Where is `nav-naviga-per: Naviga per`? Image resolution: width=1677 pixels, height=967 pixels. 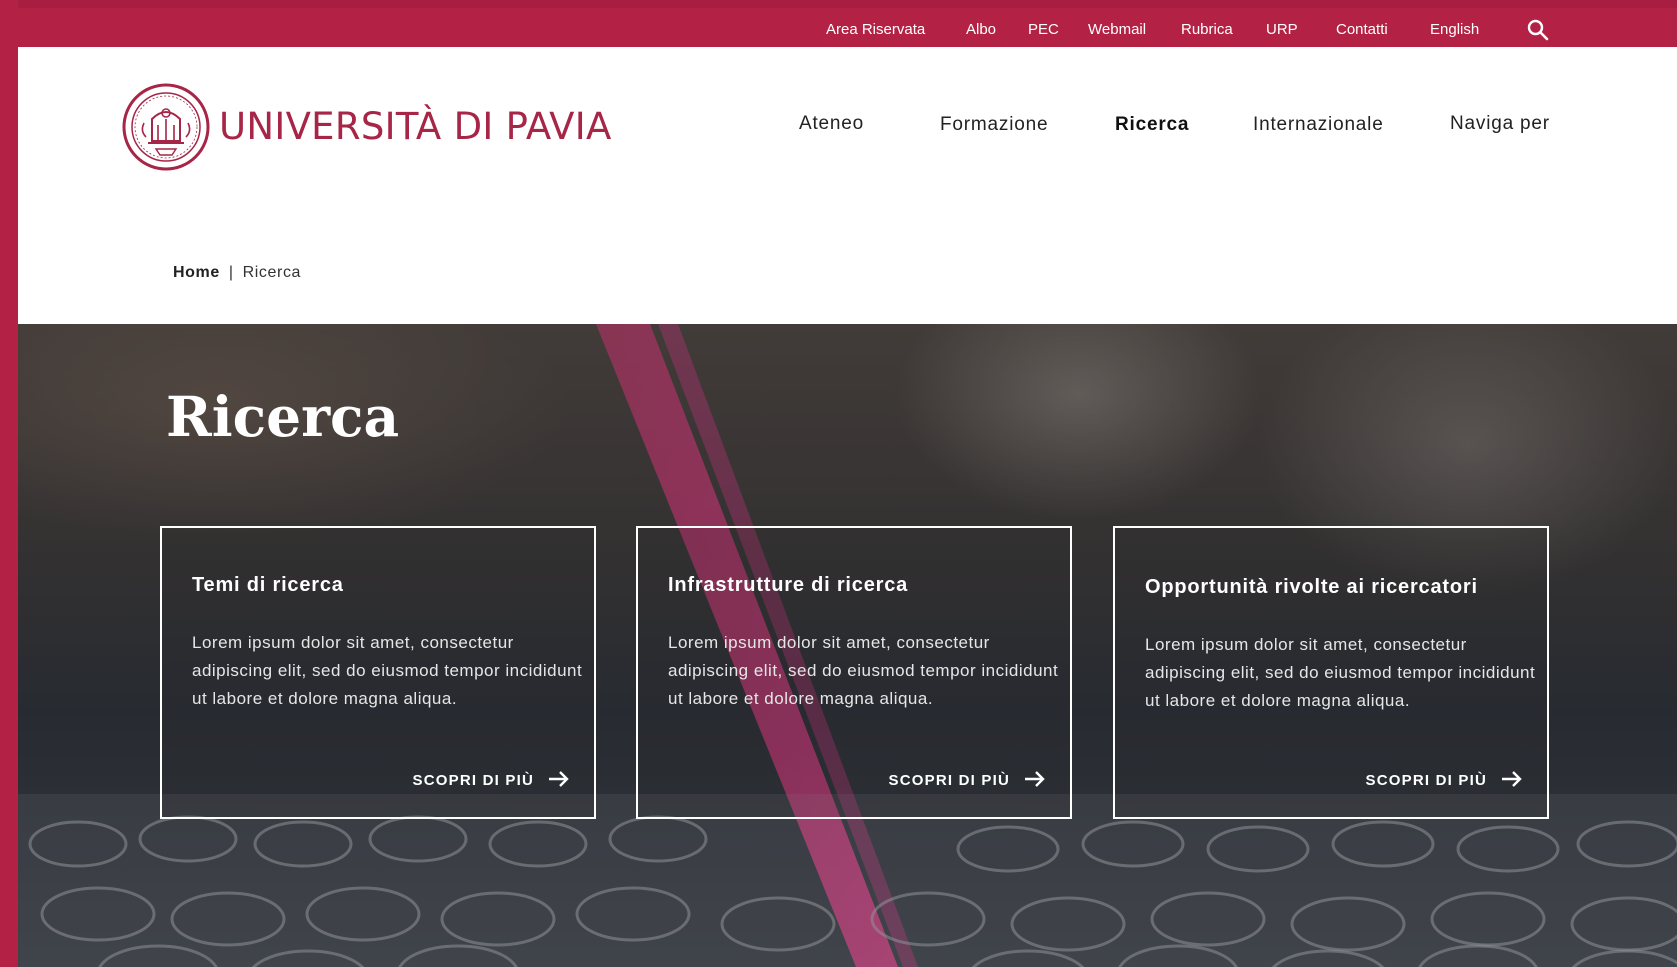
nav-naviga-per: Naviga per is located at coordinates (1500, 124).